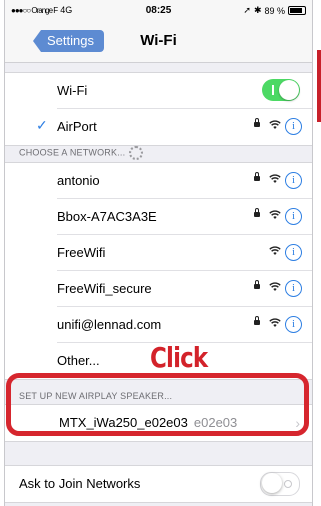 This screenshot has width=321, height=506. I want to click on wifi-label: Wi-Fi, so click(72, 90).